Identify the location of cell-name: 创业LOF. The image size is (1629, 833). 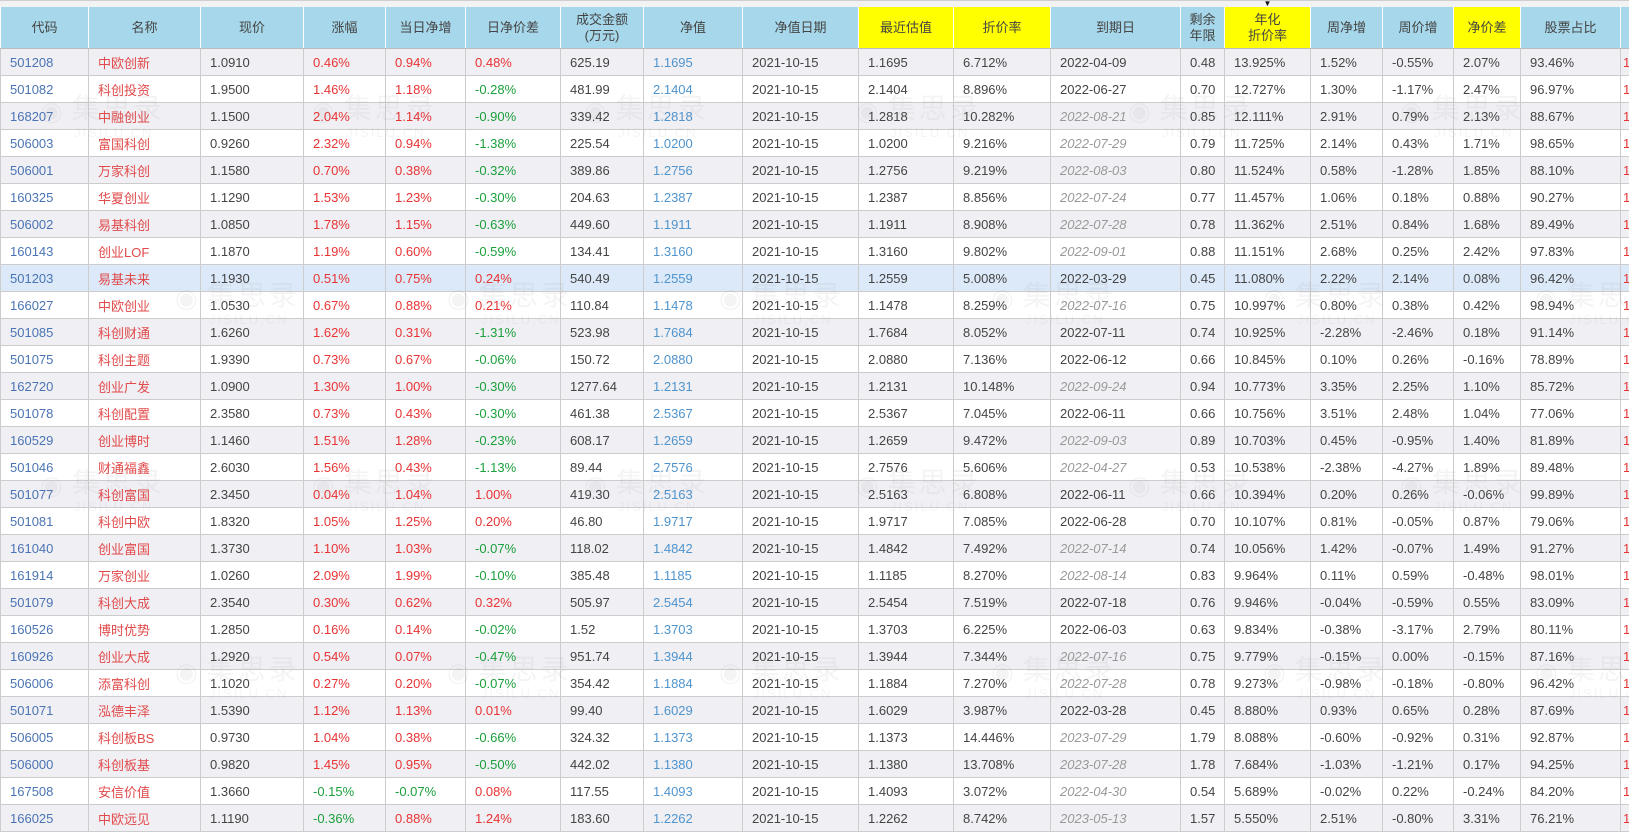
(144, 251).